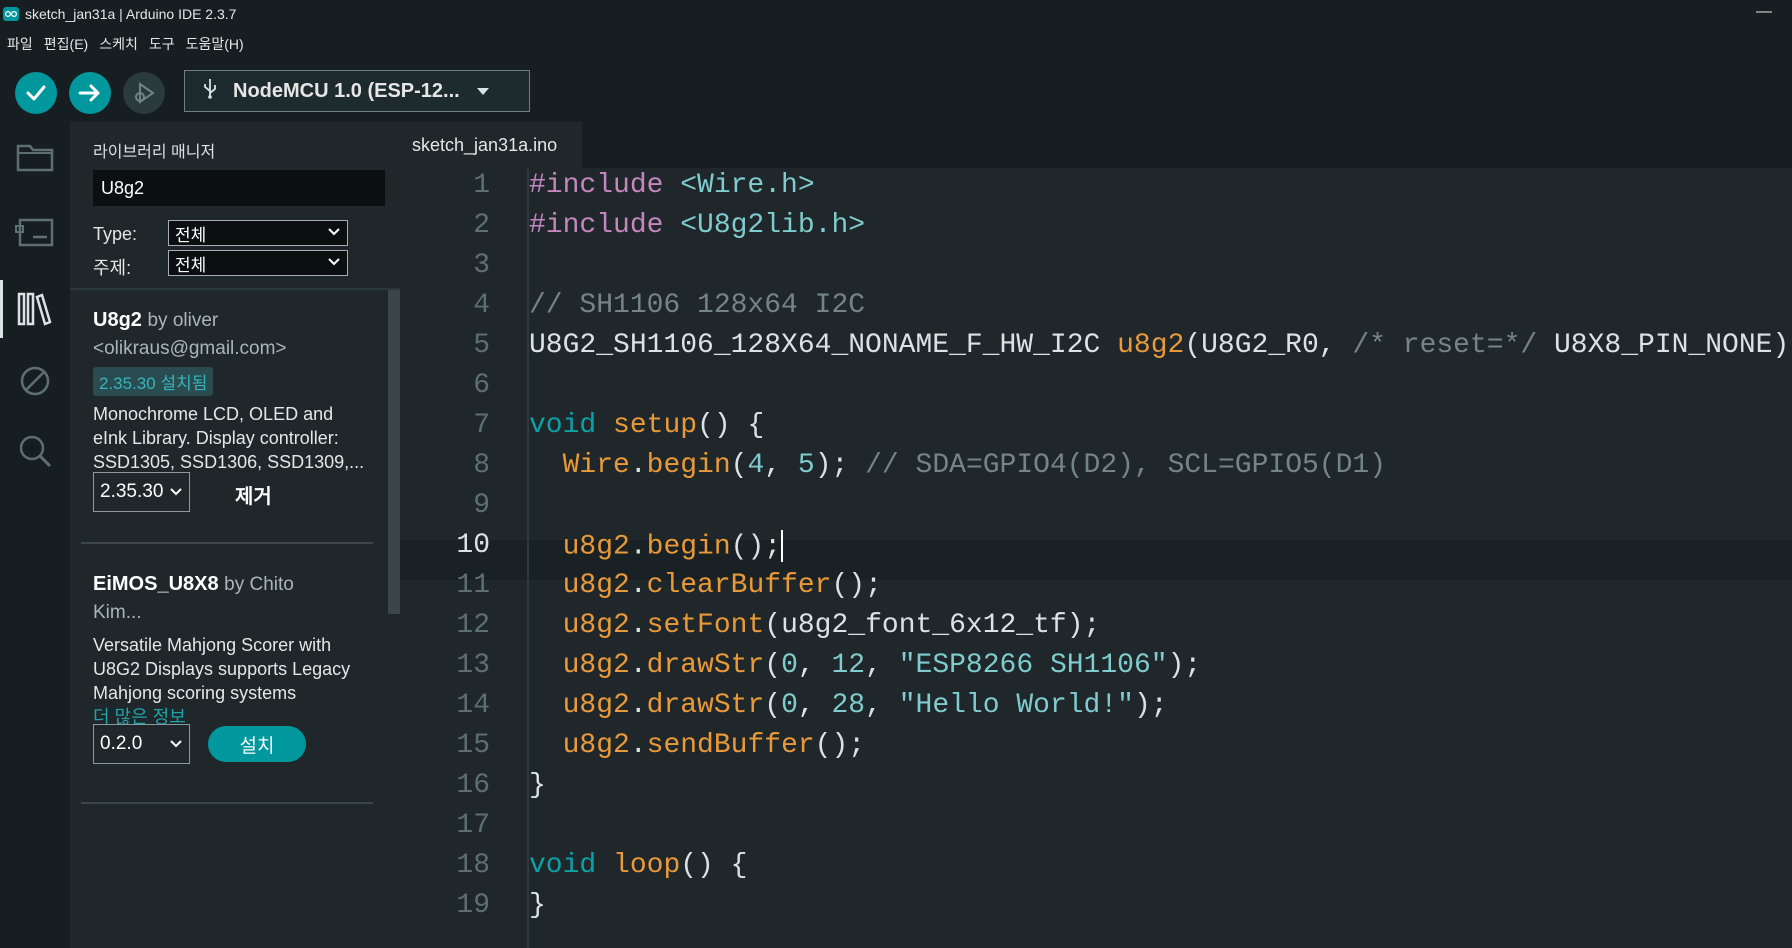  I want to click on check-icon, so click(36, 93).